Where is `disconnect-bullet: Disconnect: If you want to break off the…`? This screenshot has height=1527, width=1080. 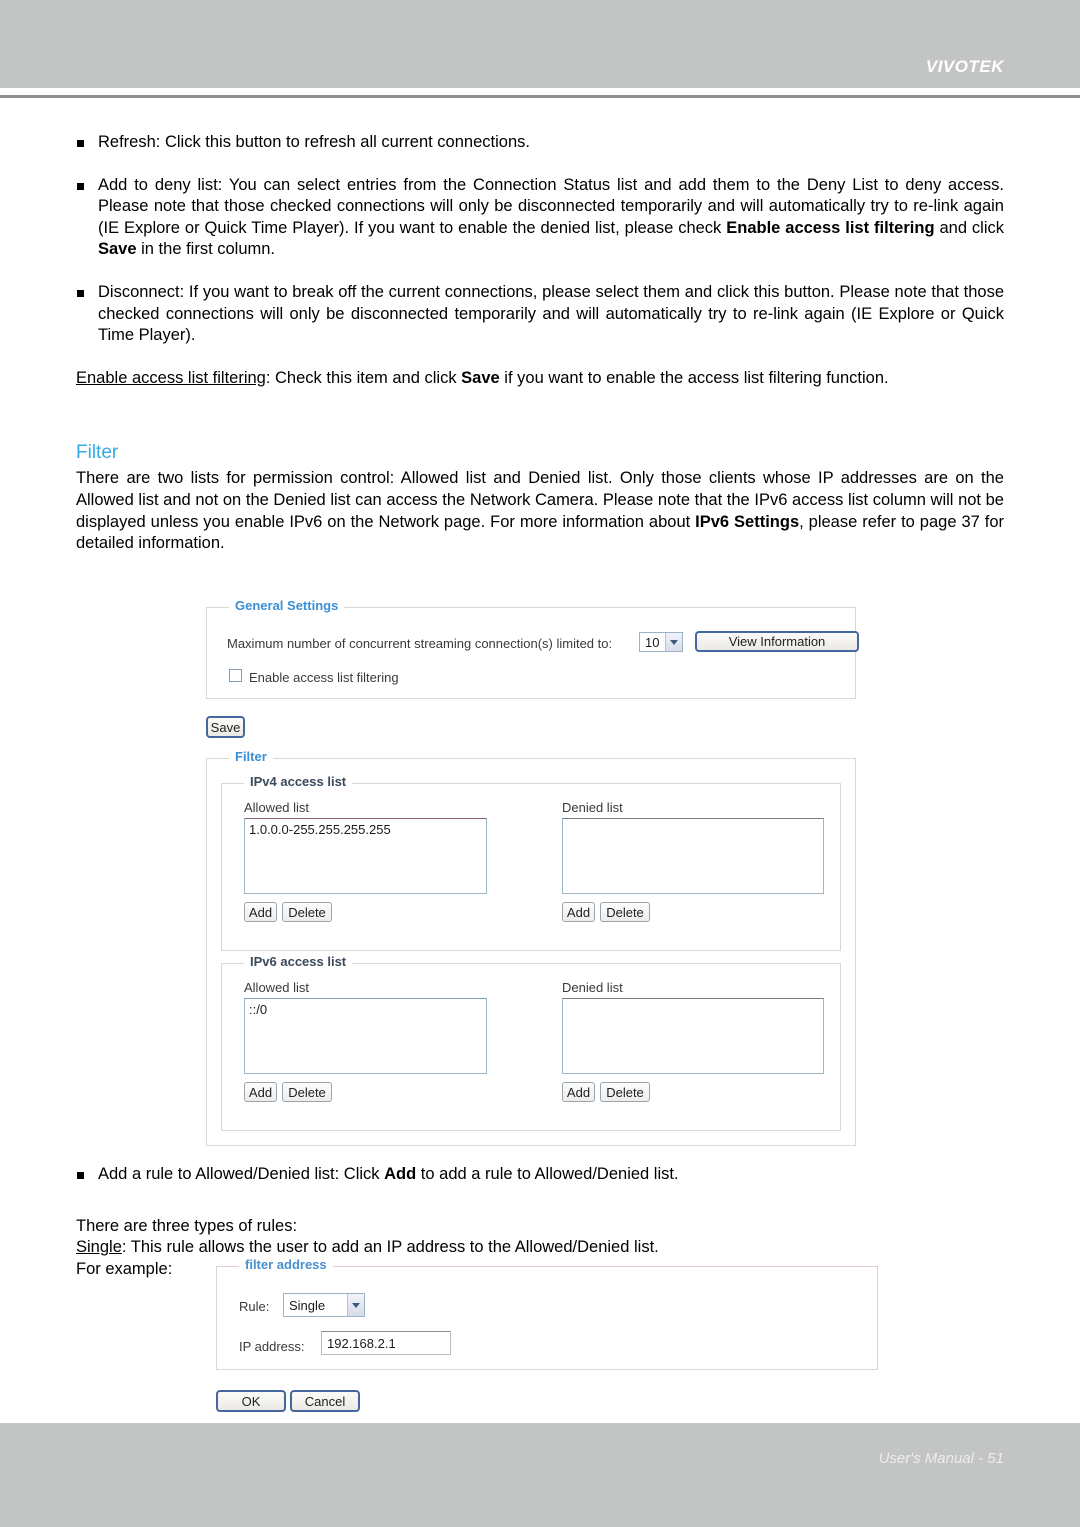
disconnect-bullet: Disconnect: If you want to break off the… is located at coordinates (540, 314).